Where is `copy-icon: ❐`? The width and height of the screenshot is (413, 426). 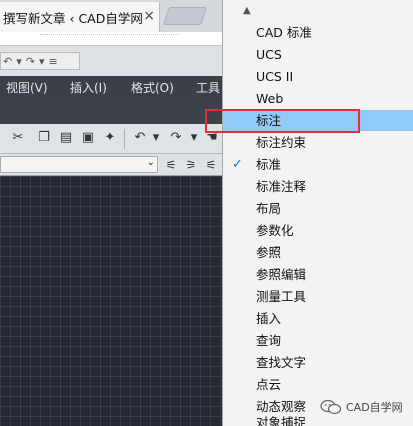 copy-icon: ❐ is located at coordinates (44, 138).